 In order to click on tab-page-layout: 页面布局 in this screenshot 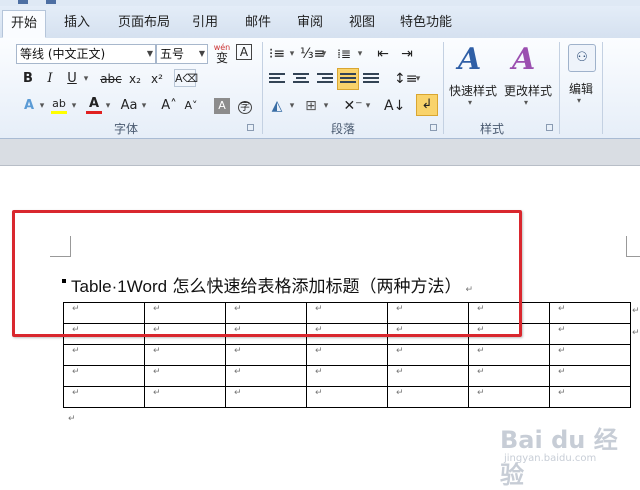, I will do `click(144, 23)`.